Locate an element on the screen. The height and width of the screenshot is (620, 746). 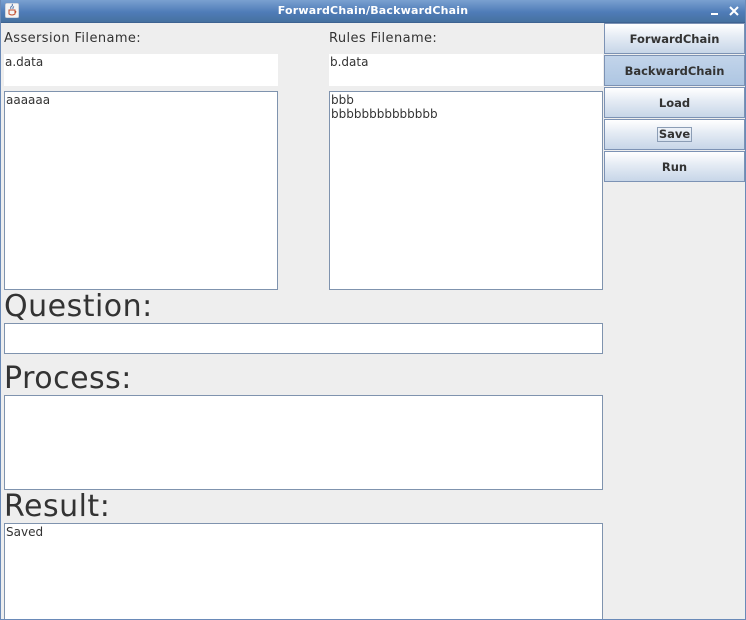
process-label: Process: is located at coordinates (68, 378).